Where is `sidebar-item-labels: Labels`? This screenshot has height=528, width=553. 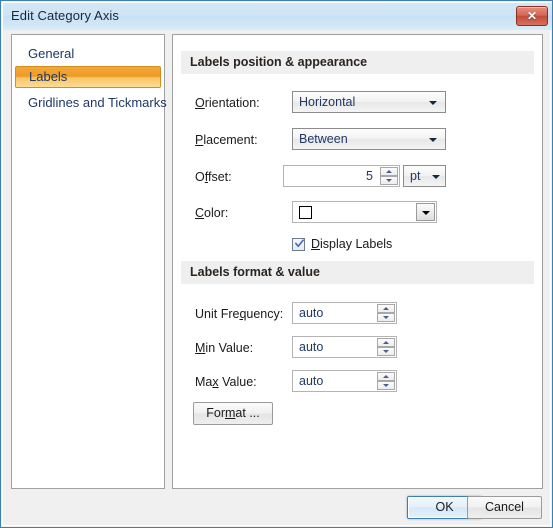
sidebar-item-labels: Labels is located at coordinates (88, 77).